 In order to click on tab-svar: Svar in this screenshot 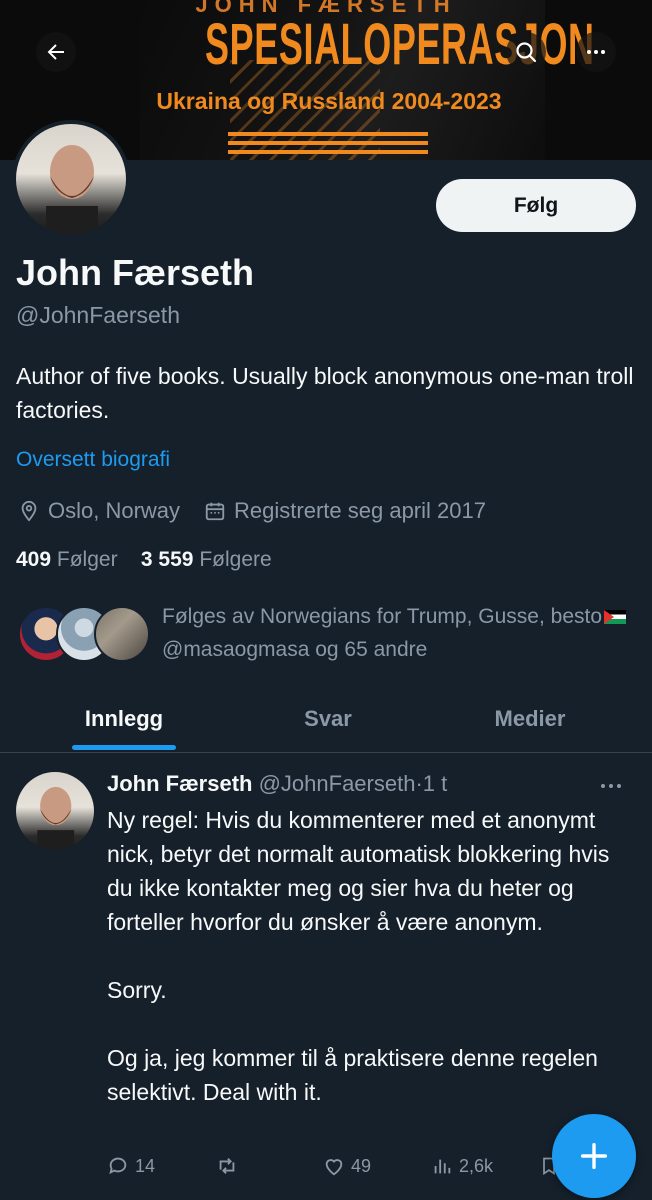, I will do `click(328, 719)`.